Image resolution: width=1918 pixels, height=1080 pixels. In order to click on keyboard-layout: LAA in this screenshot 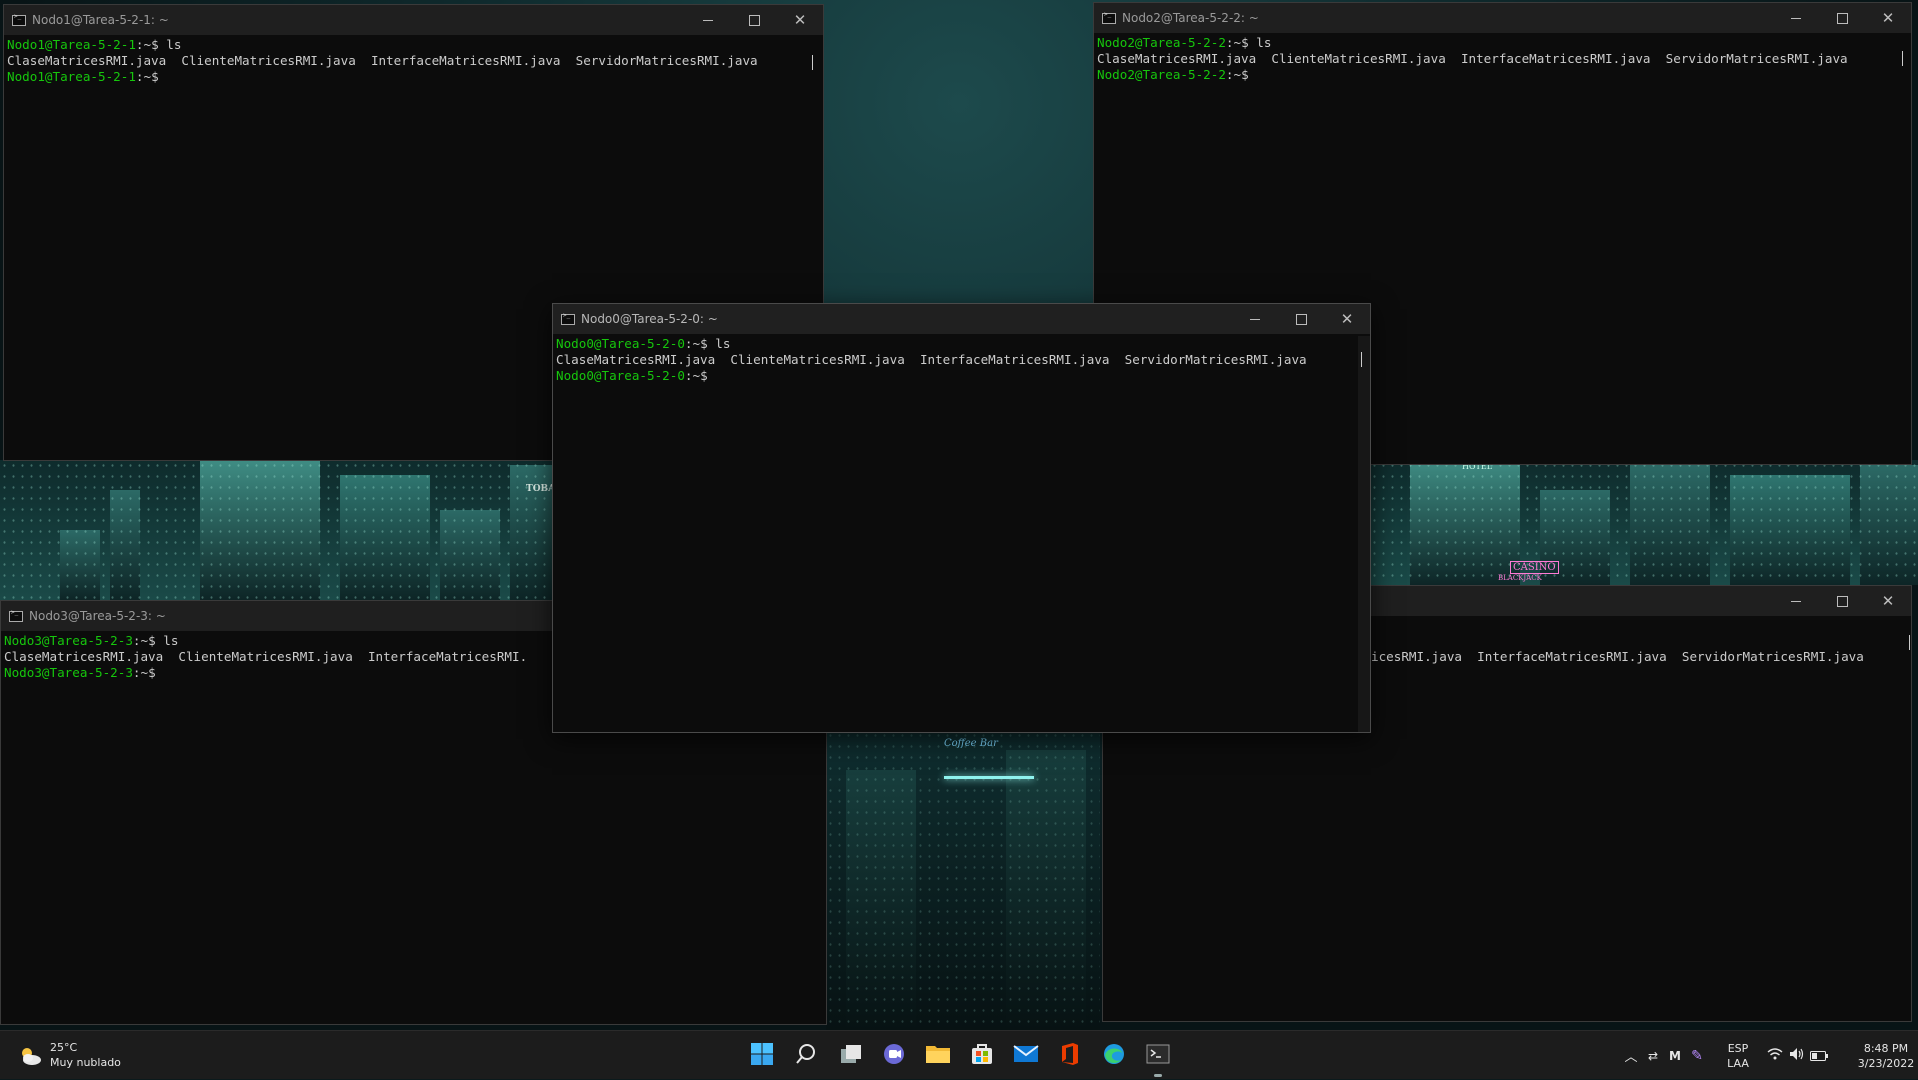, I will do `click(1738, 1063)`.